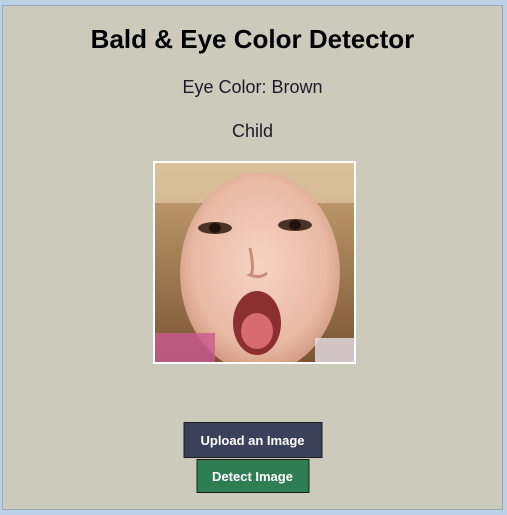 This screenshot has width=507, height=515. What do you see at coordinates (252, 476) in the screenshot?
I see `detect-image-button: Detect Image` at bounding box center [252, 476].